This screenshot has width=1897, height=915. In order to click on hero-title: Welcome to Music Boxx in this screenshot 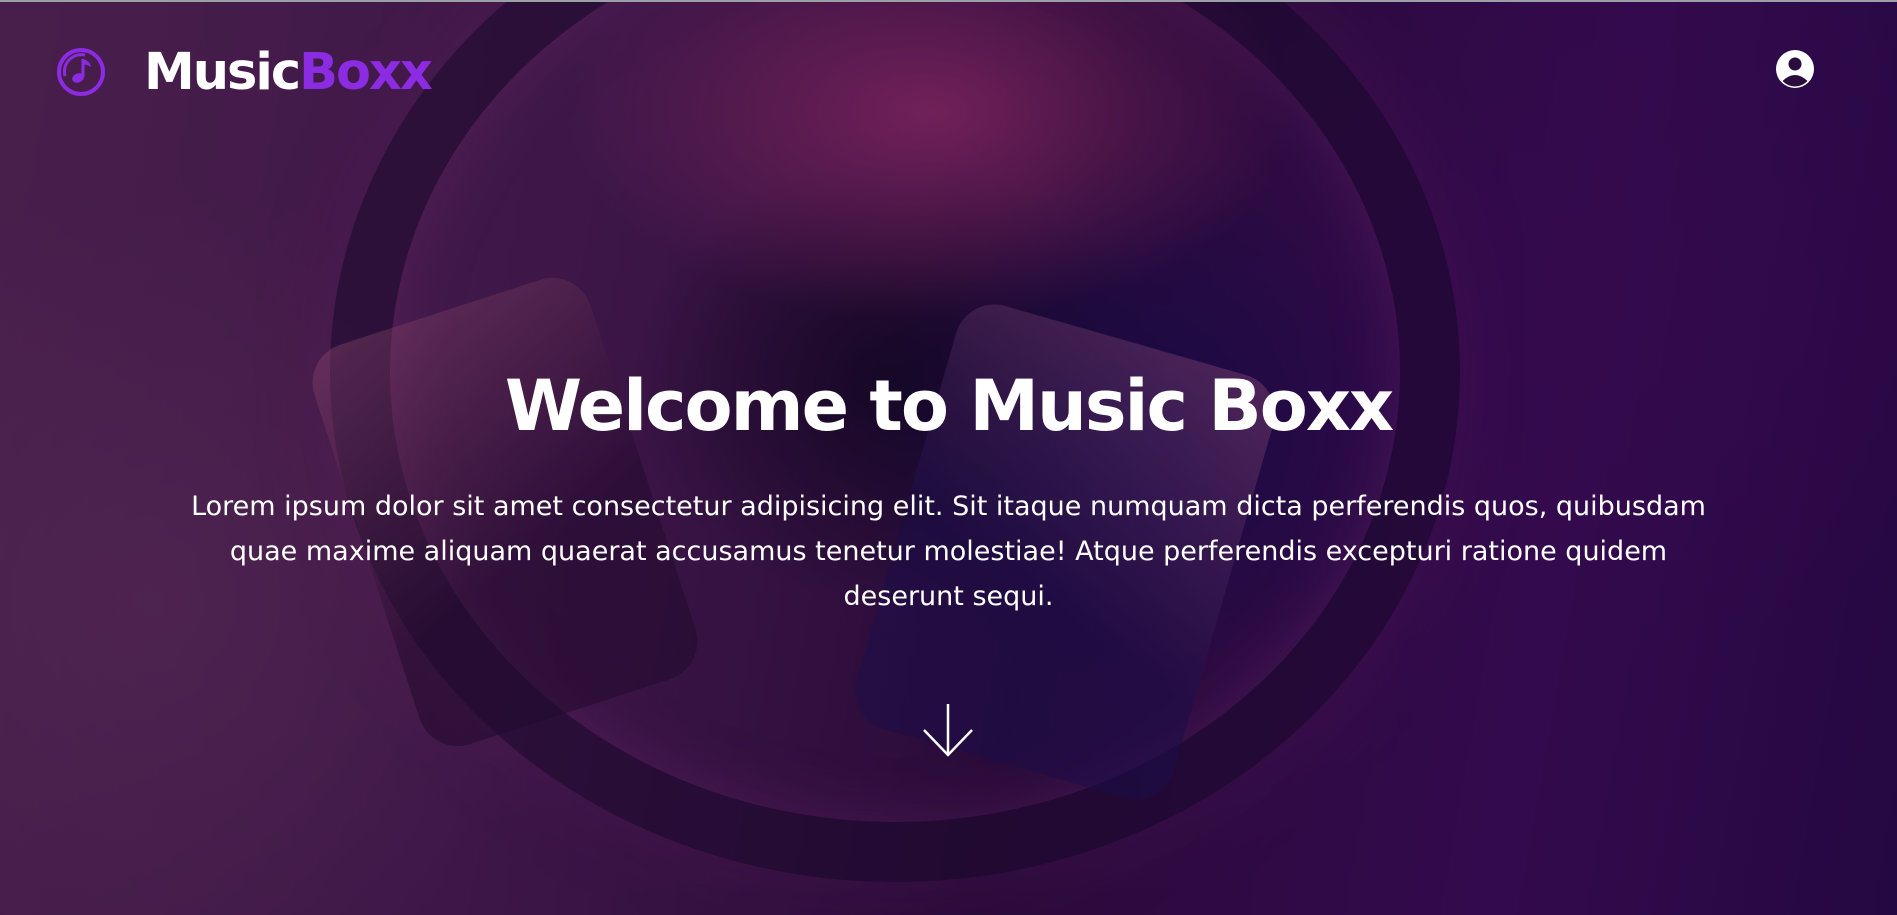, I will do `click(949, 406)`.